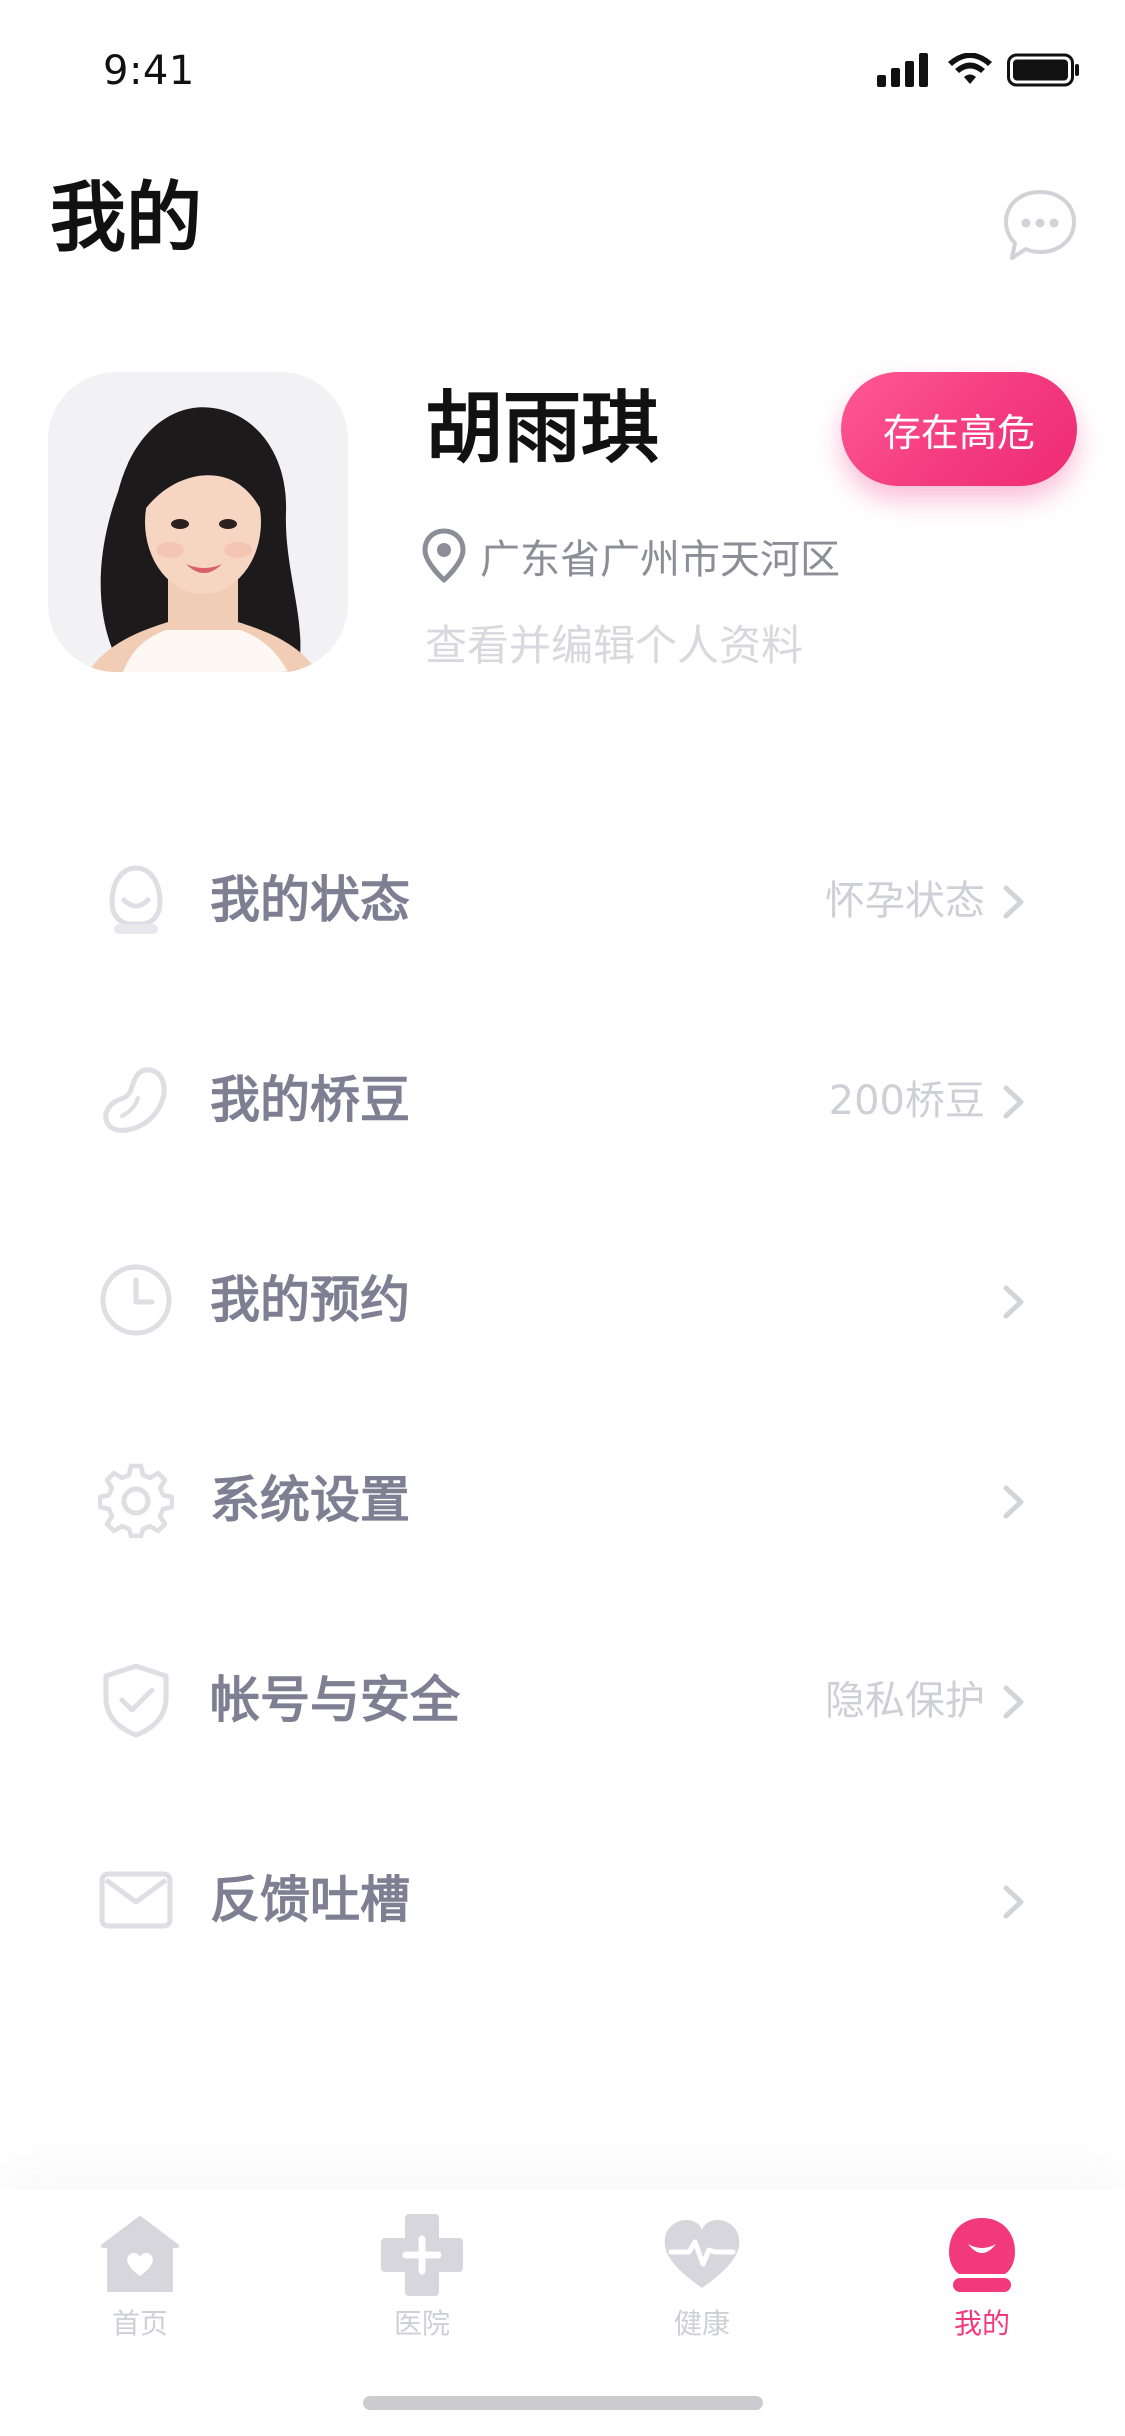 This screenshot has height=2436, width=1125. Describe the element at coordinates (335, 1700) in the screenshot. I see `menu-label: 帐号与安全` at that location.